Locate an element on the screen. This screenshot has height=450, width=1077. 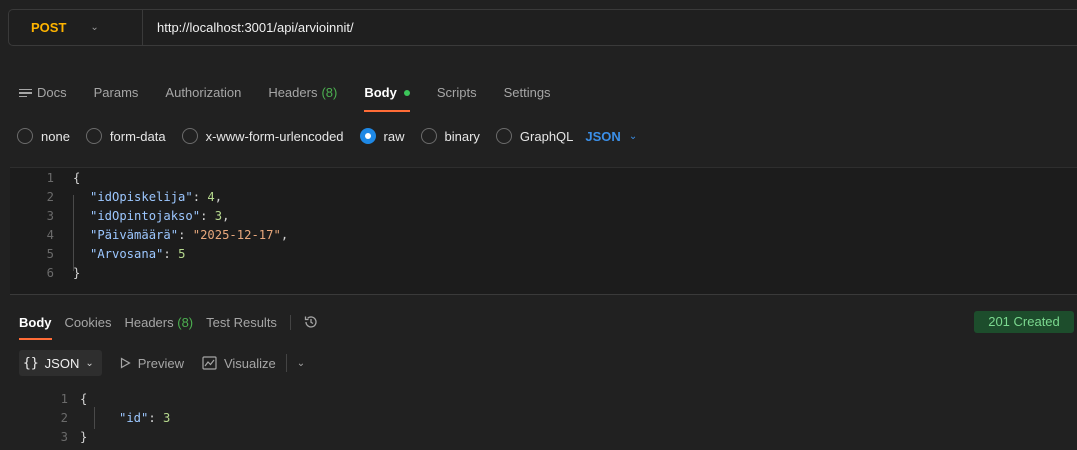
body-type-none: none is located at coordinates (43, 136).